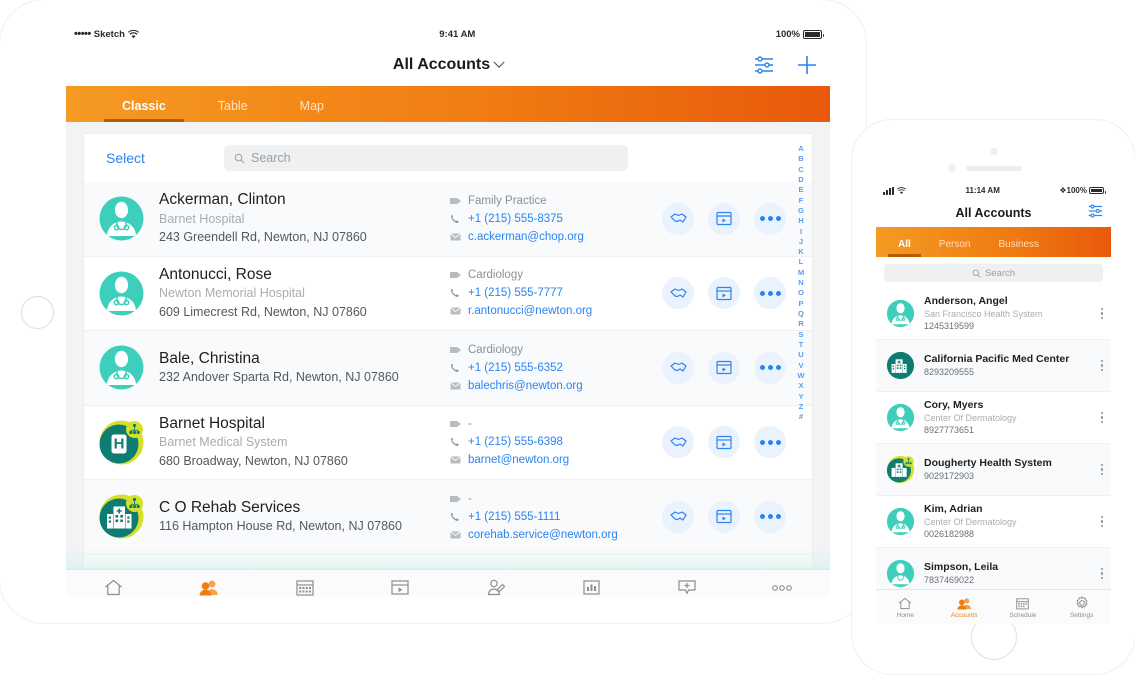 The image size is (1135, 688). I want to click on list-item: Dougherty Health System 9029172903, so click(993, 470).